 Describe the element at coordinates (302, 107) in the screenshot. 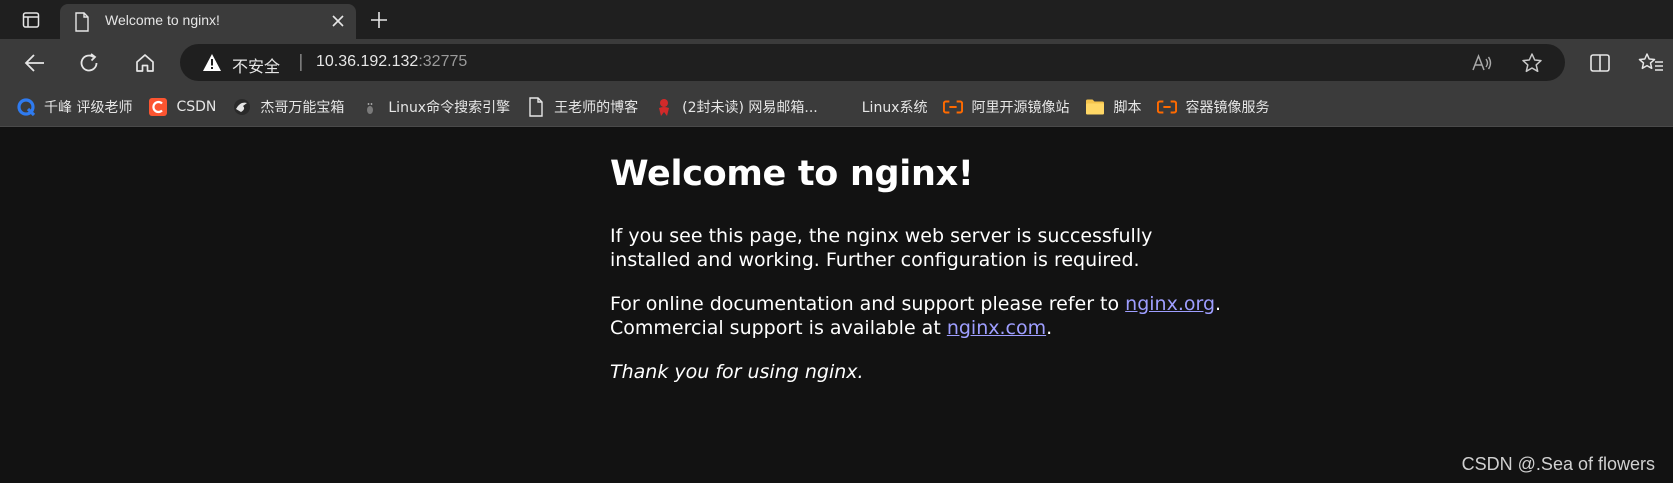

I see `bookmark-label: 杰哥万能宝箱` at that location.